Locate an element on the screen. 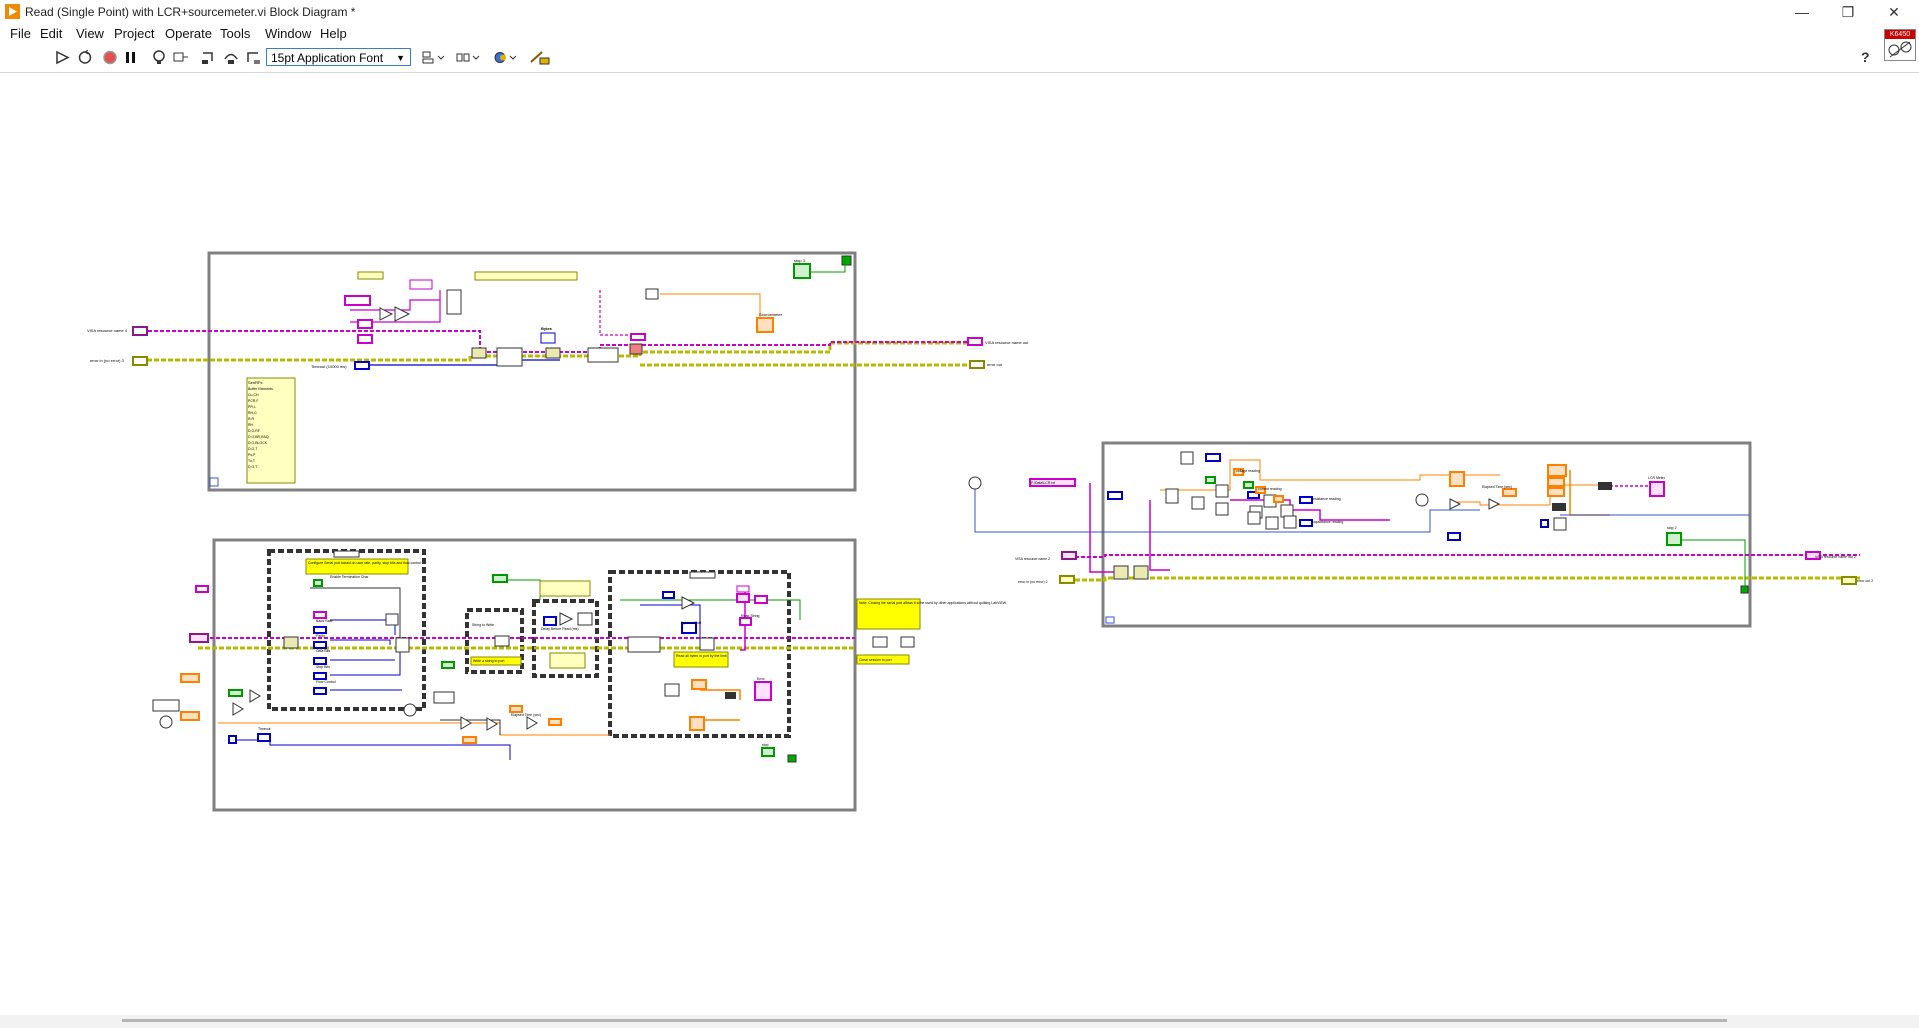  label-visa-in: VISA resource name 4 is located at coordinates (107, 330).